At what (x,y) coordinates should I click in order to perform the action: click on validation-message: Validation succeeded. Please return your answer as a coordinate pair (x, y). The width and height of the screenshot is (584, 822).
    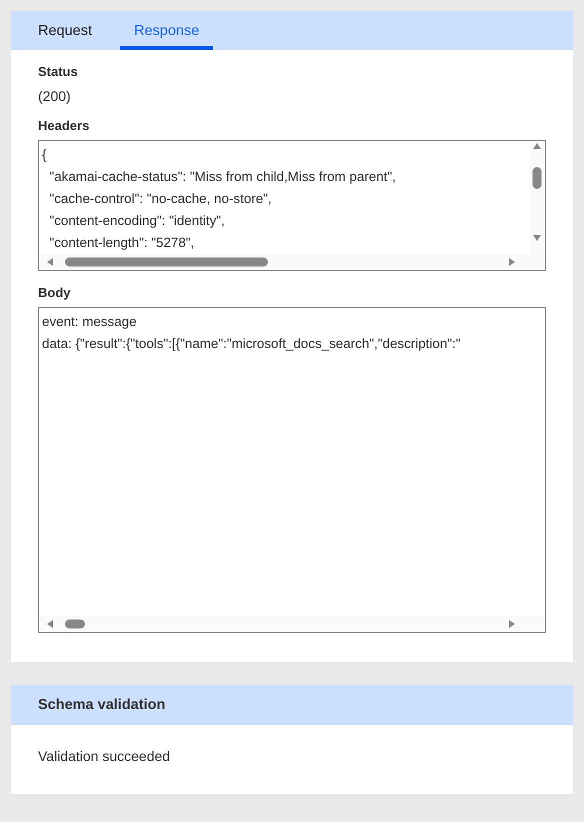
    Looking at the image, I should click on (104, 756).